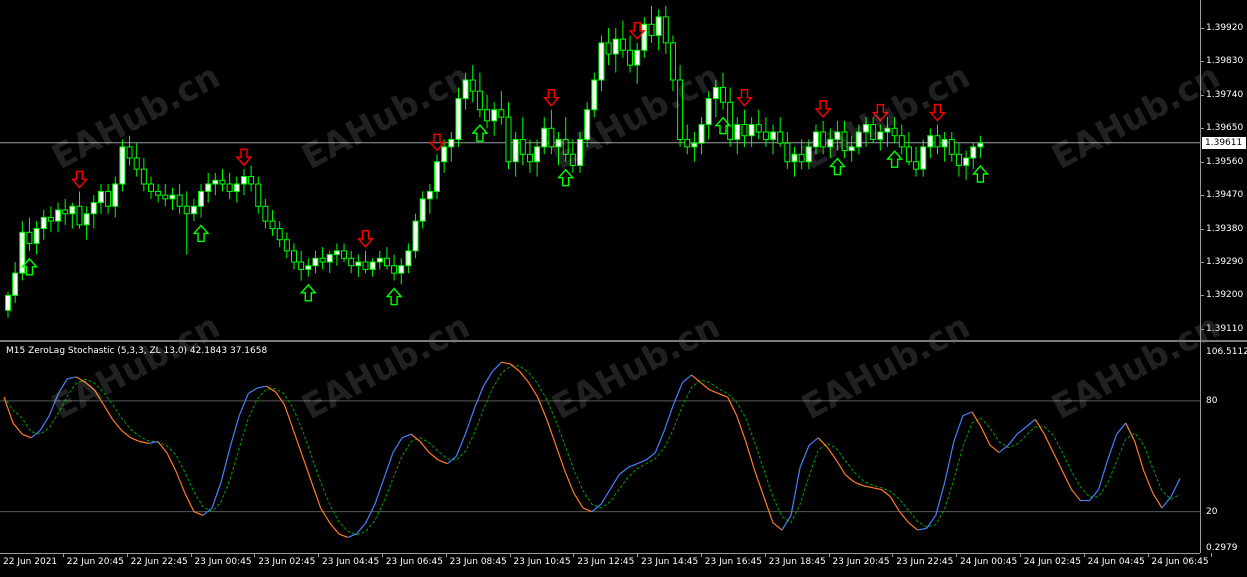 Image resolution: width=1247 pixels, height=577 pixels. I want to click on buy-arrow-icon, so click(980, 173).